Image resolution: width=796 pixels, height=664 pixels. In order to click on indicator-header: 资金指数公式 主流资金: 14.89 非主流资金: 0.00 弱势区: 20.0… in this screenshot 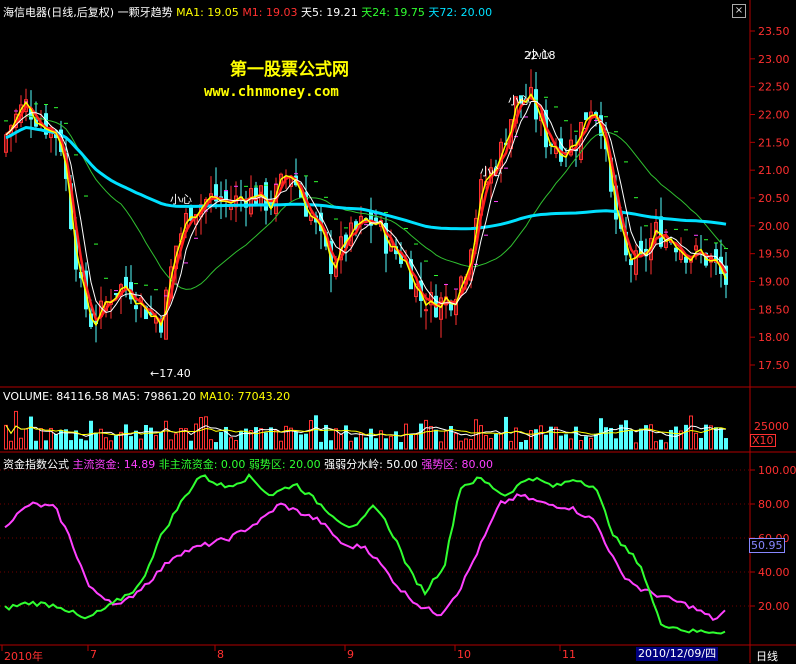, I will do `click(248, 464)`.